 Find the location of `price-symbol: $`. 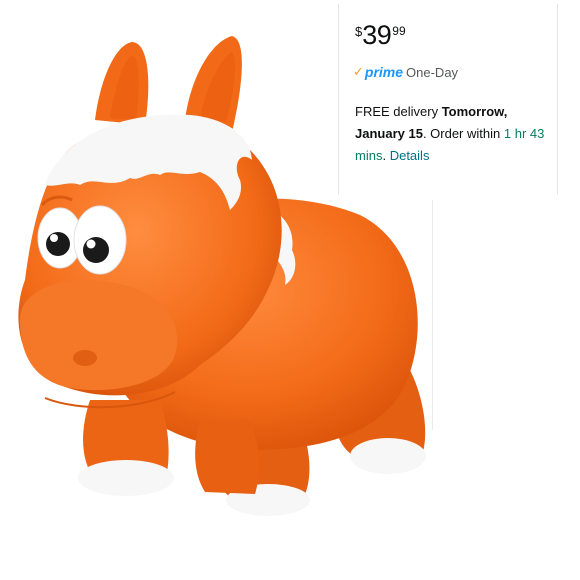

price-symbol: $ is located at coordinates (359, 31).